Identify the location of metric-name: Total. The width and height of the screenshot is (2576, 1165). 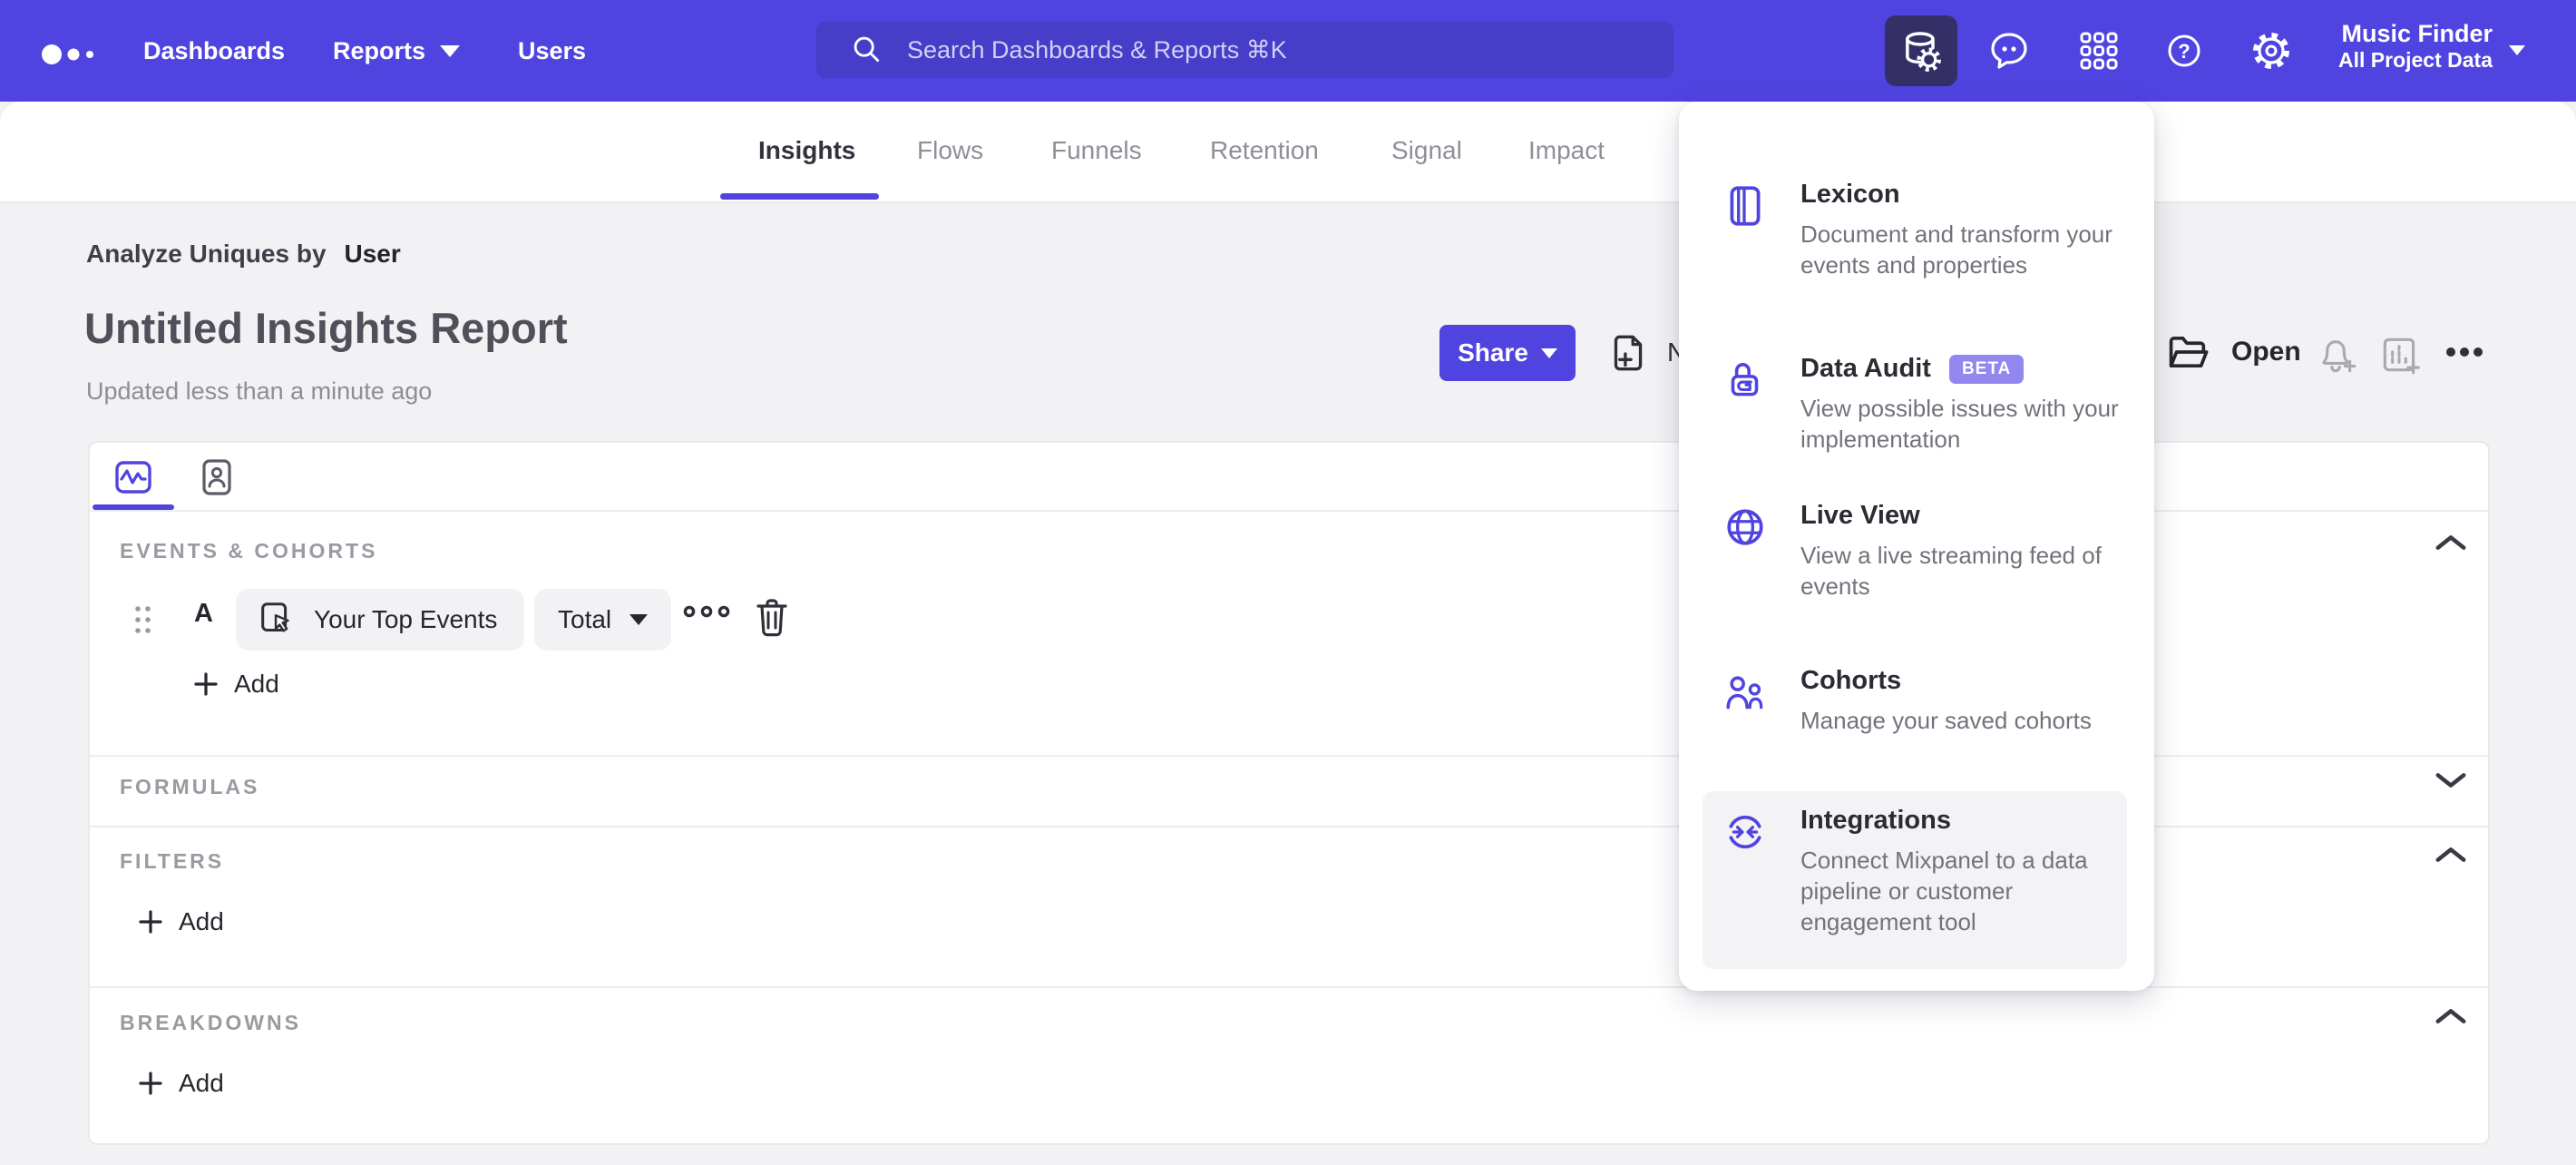
(585, 619).